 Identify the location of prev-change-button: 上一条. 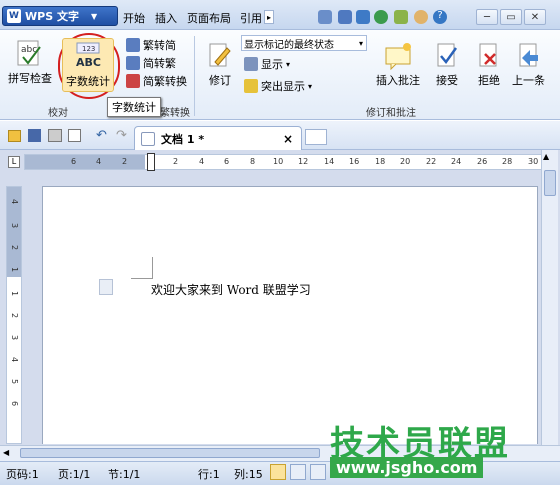
(528, 64).